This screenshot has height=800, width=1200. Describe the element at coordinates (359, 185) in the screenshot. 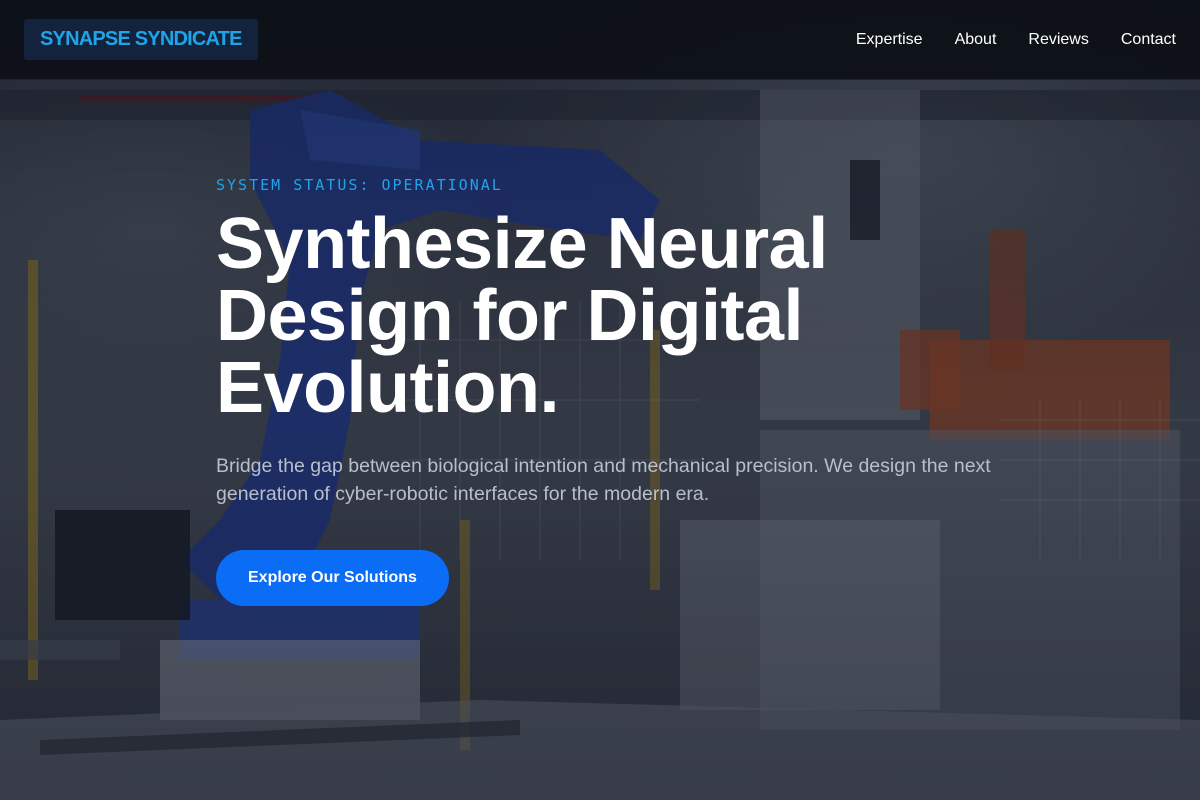

I see `system-status-text: SYSTEM STATUS: OPERATIONAL` at that location.